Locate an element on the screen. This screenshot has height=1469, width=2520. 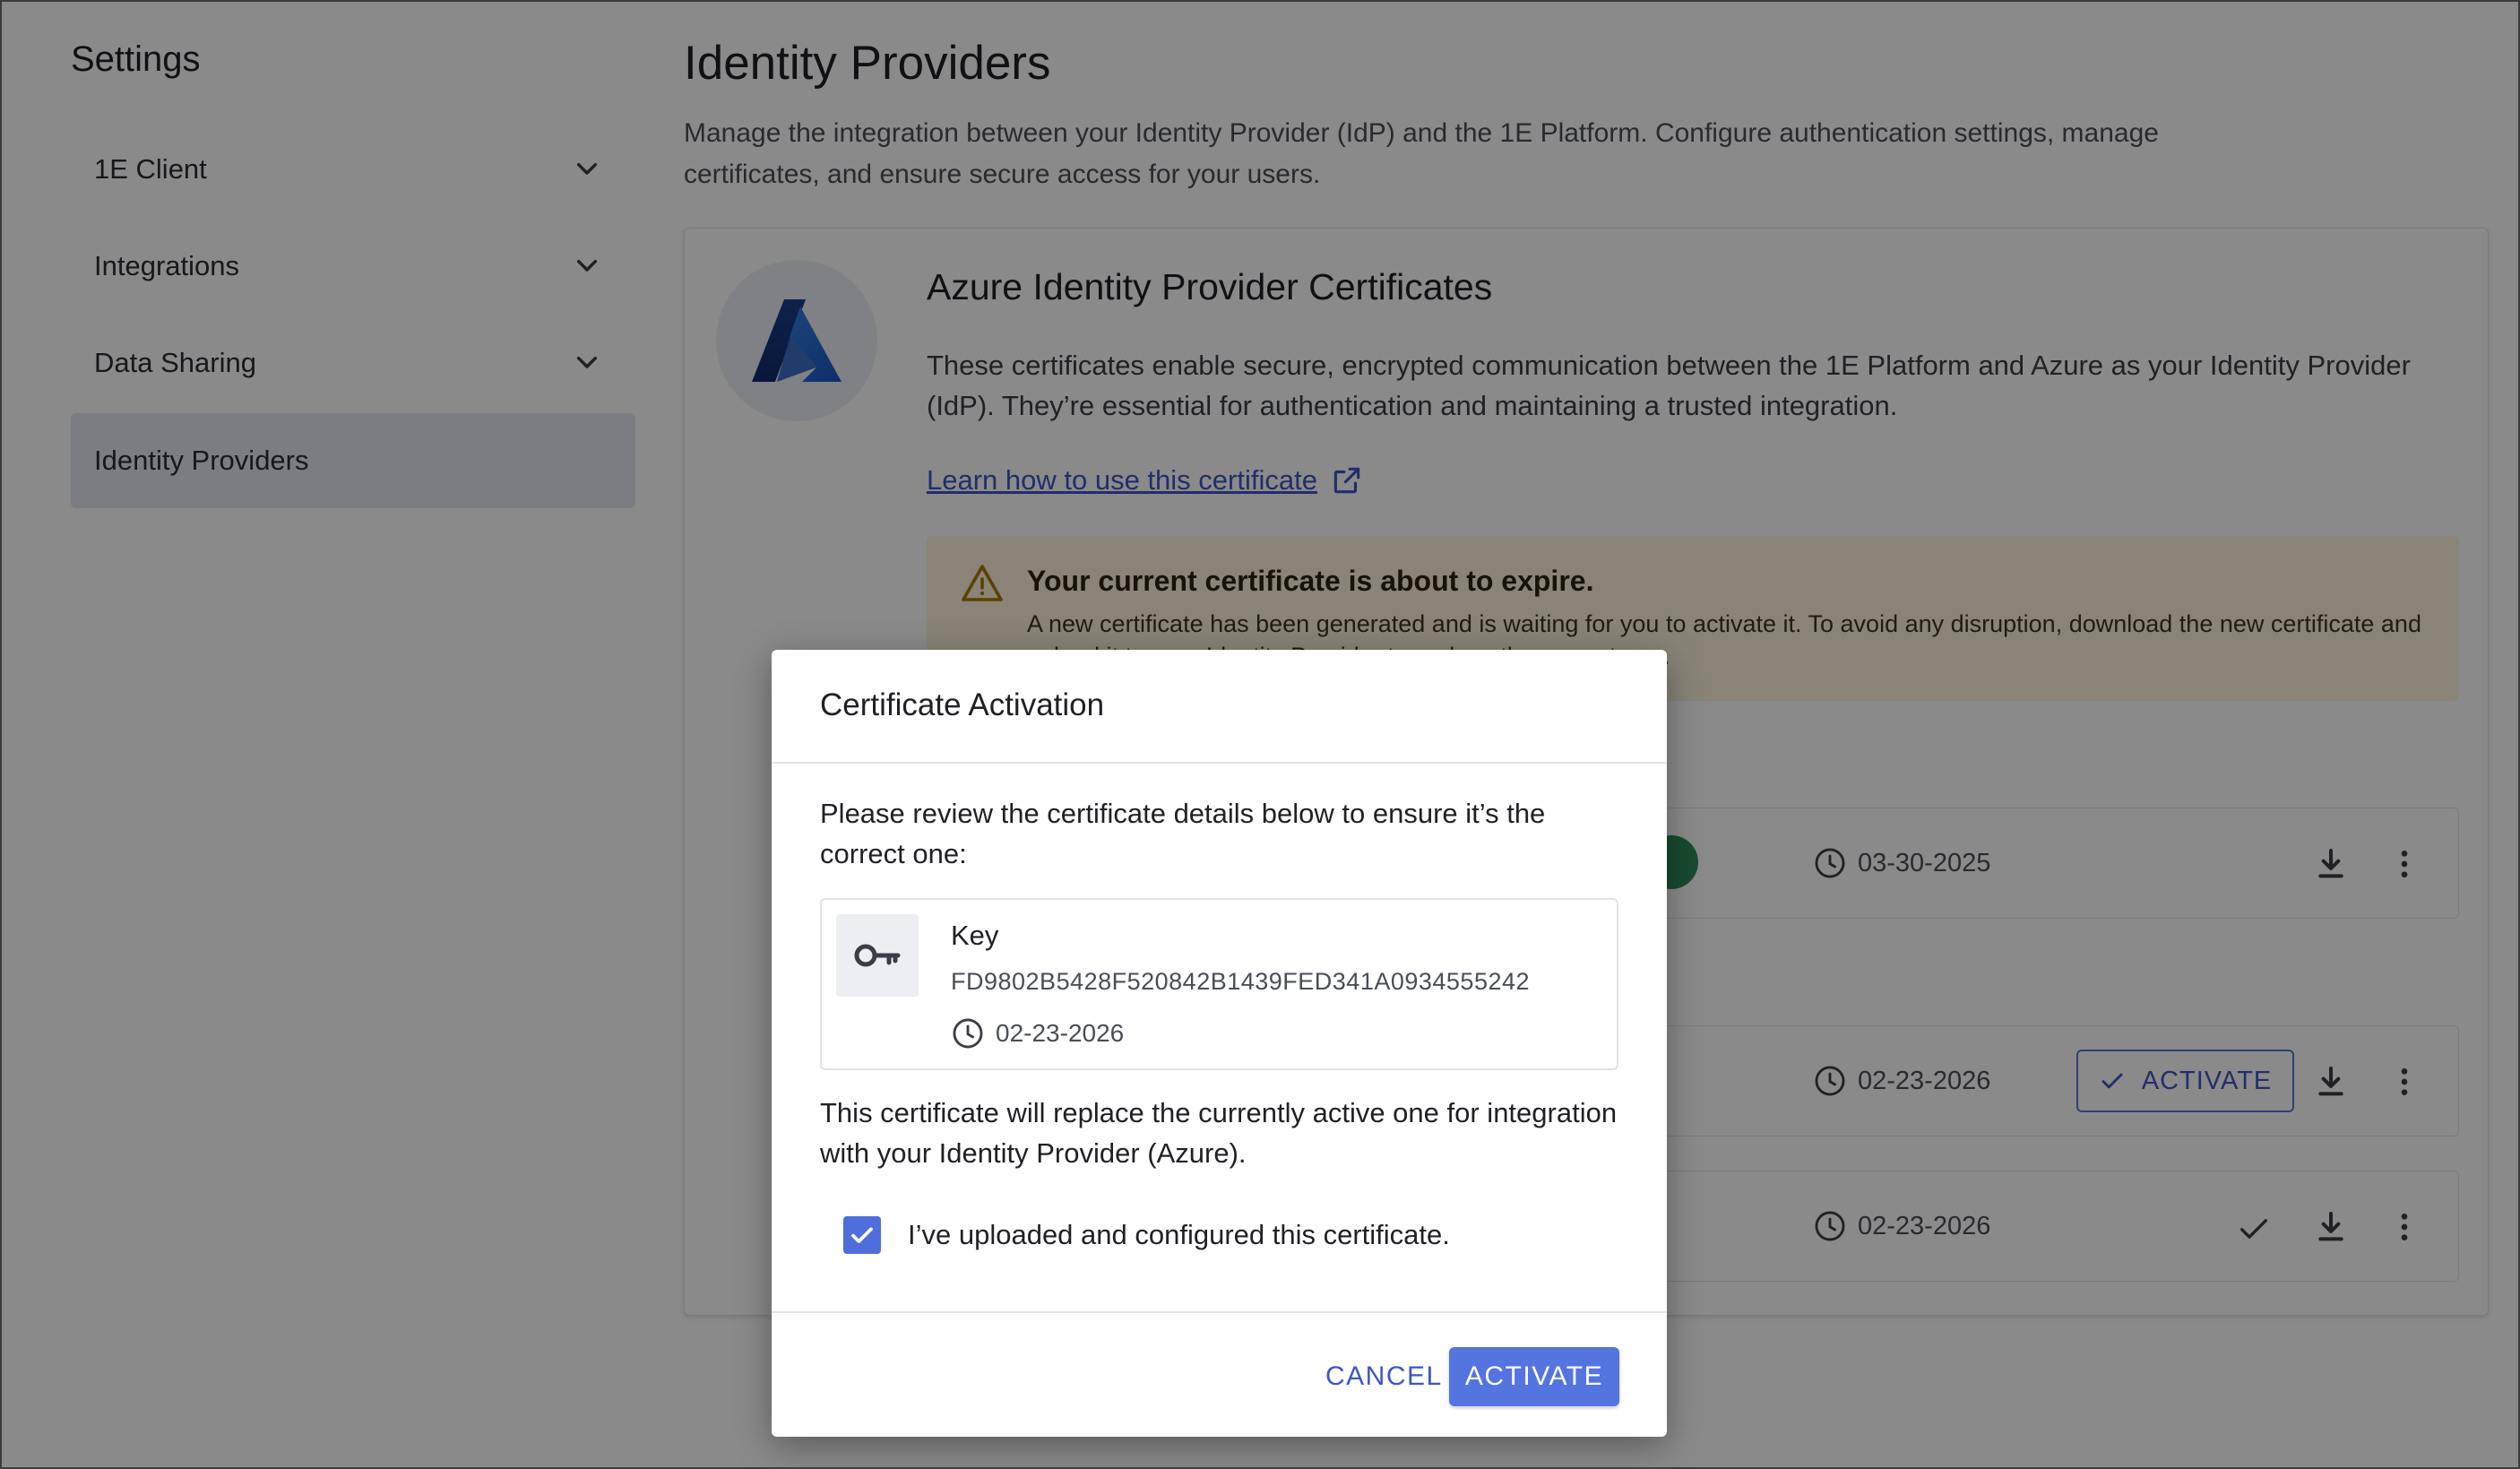
key-icon is located at coordinates (877, 955).